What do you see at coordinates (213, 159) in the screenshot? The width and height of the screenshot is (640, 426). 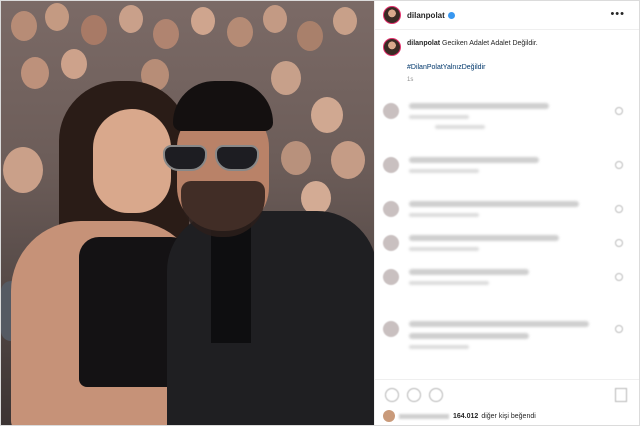 I see `sunglasses` at bounding box center [213, 159].